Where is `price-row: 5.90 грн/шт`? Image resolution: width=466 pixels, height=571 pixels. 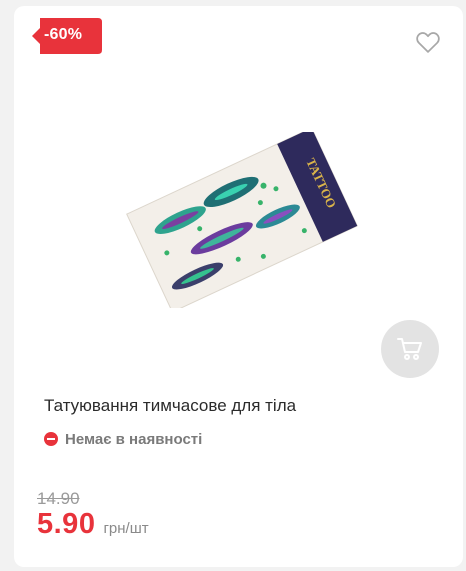
price-row: 5.90 грн/шт is located at coordinates (93, 524).